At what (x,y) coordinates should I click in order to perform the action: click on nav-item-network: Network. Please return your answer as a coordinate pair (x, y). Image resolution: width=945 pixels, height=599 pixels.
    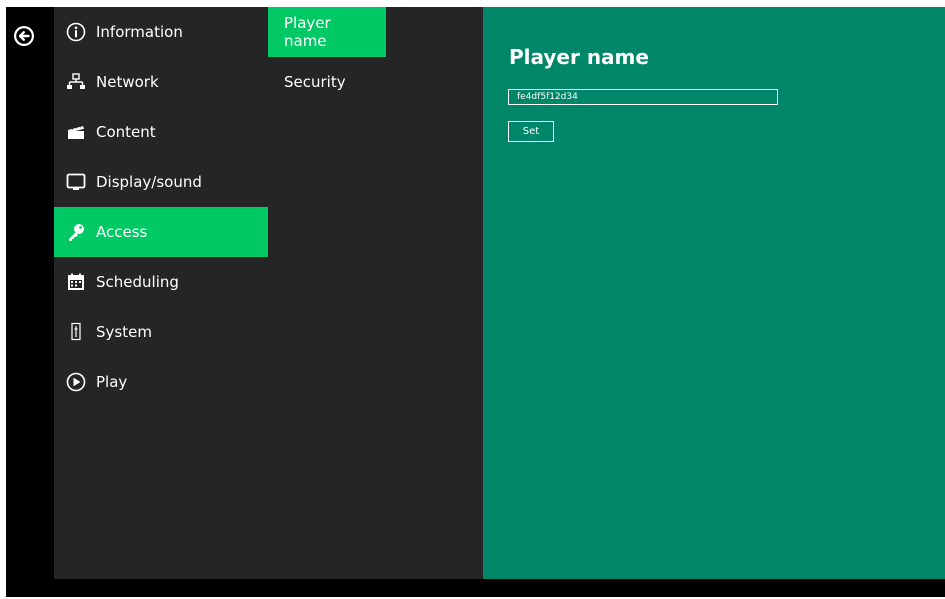
    Looking at the image, I should click on (161, 82).